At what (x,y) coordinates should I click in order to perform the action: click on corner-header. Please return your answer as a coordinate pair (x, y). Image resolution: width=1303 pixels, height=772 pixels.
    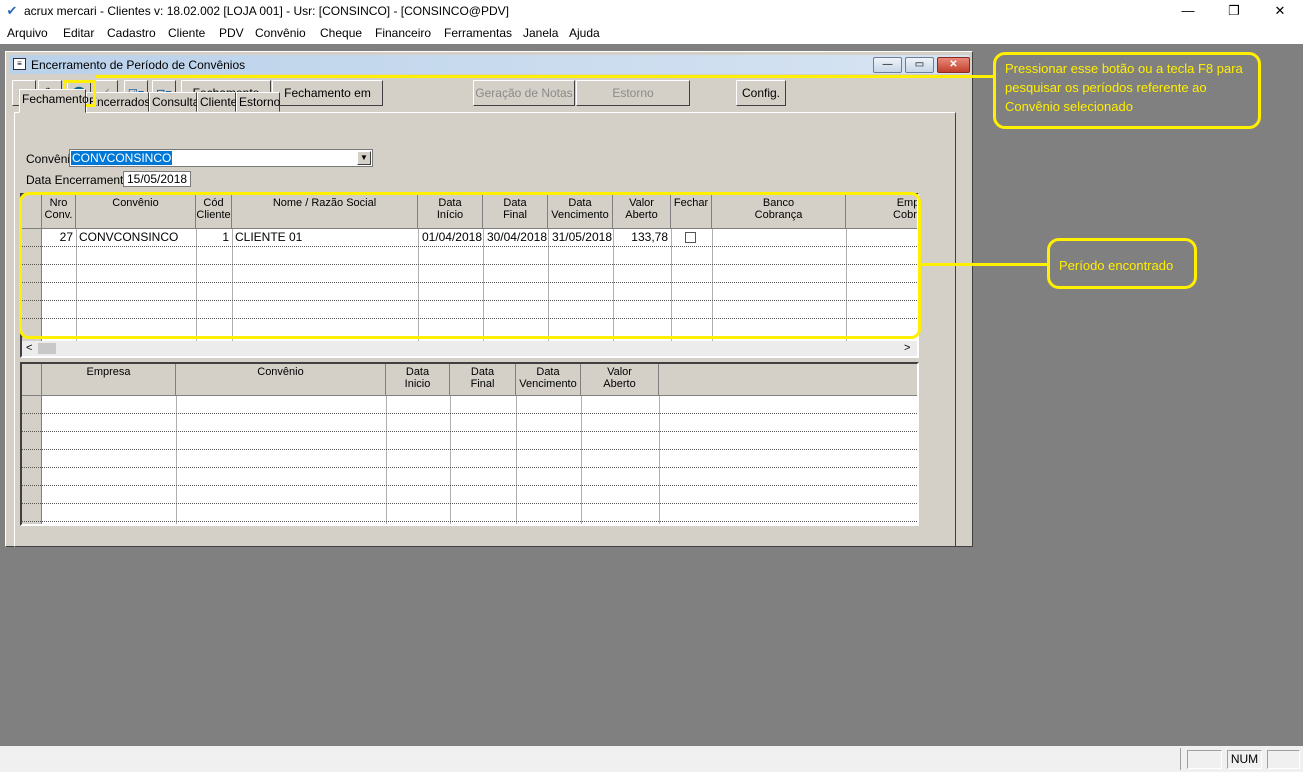
    Looking at the image, I should click on (32, 380).